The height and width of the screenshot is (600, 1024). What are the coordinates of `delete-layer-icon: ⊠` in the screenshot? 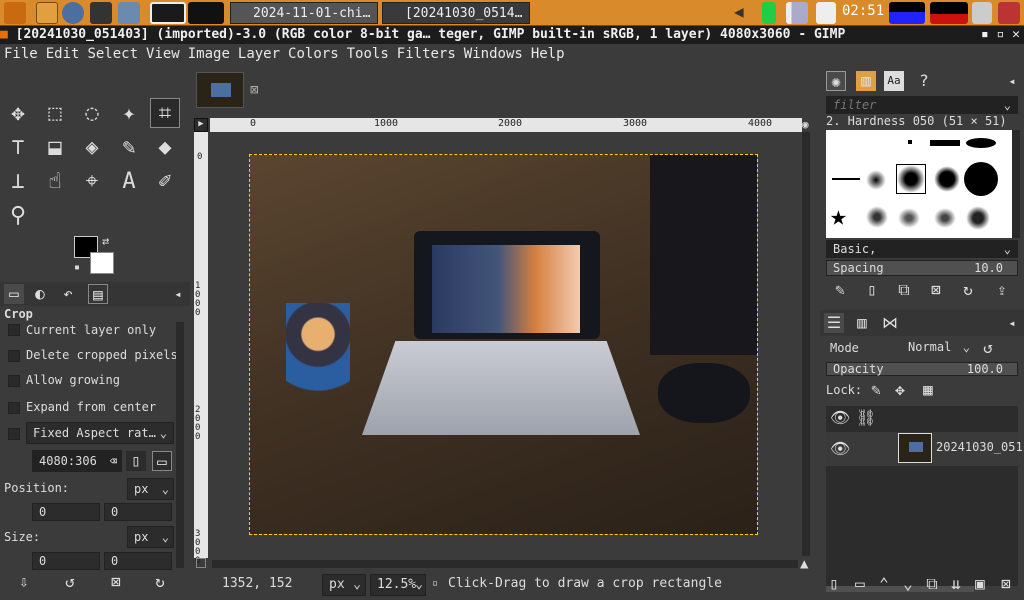 It's located at (1006, 584).